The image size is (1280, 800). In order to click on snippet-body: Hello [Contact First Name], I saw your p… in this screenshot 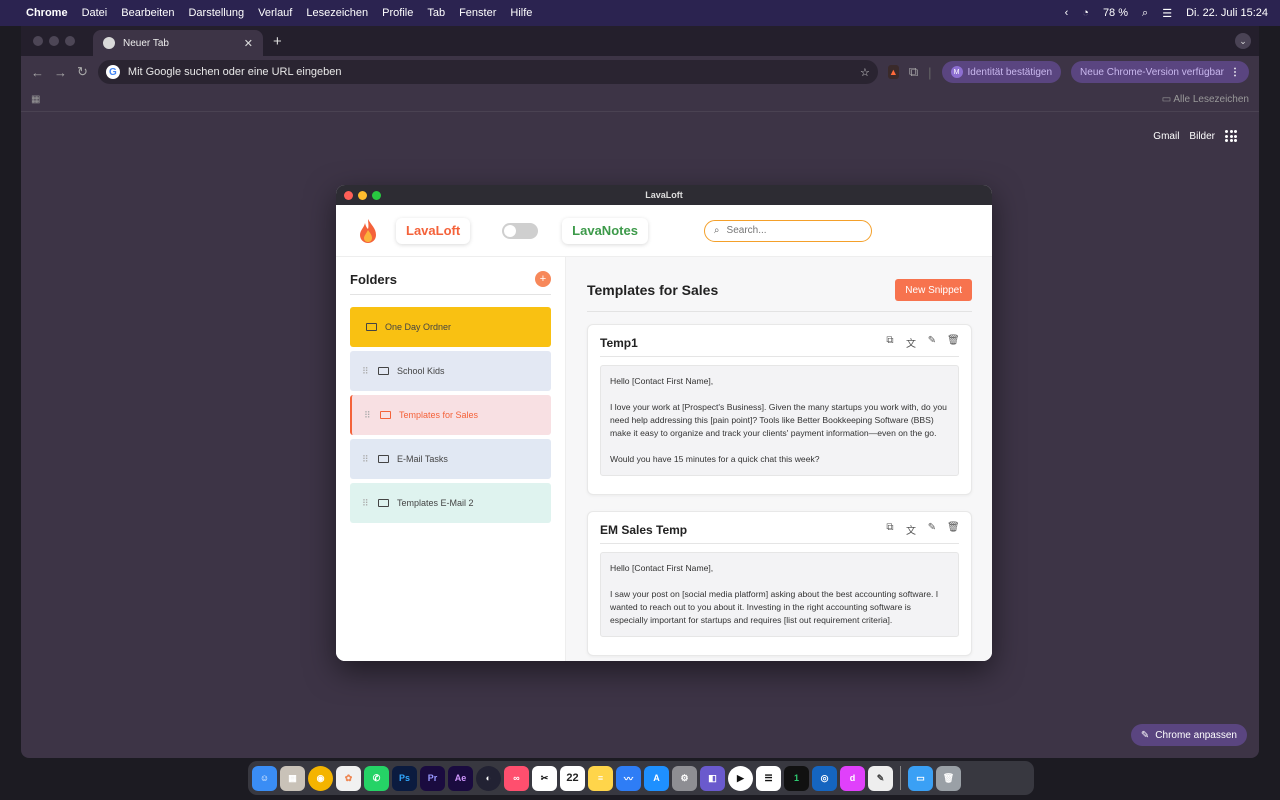, I will do `click(779, 594)`.